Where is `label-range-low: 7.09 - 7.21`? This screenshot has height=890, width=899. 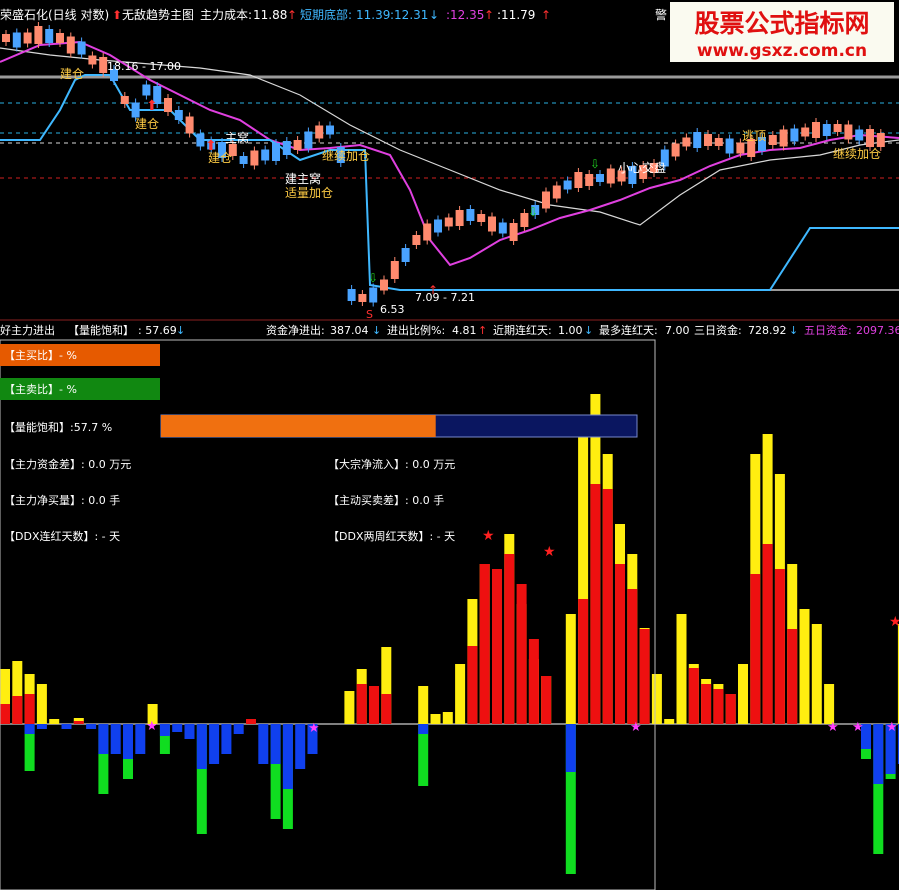 label-range-low: 7.09 - 7.21 is located at coordinates (445, 297).